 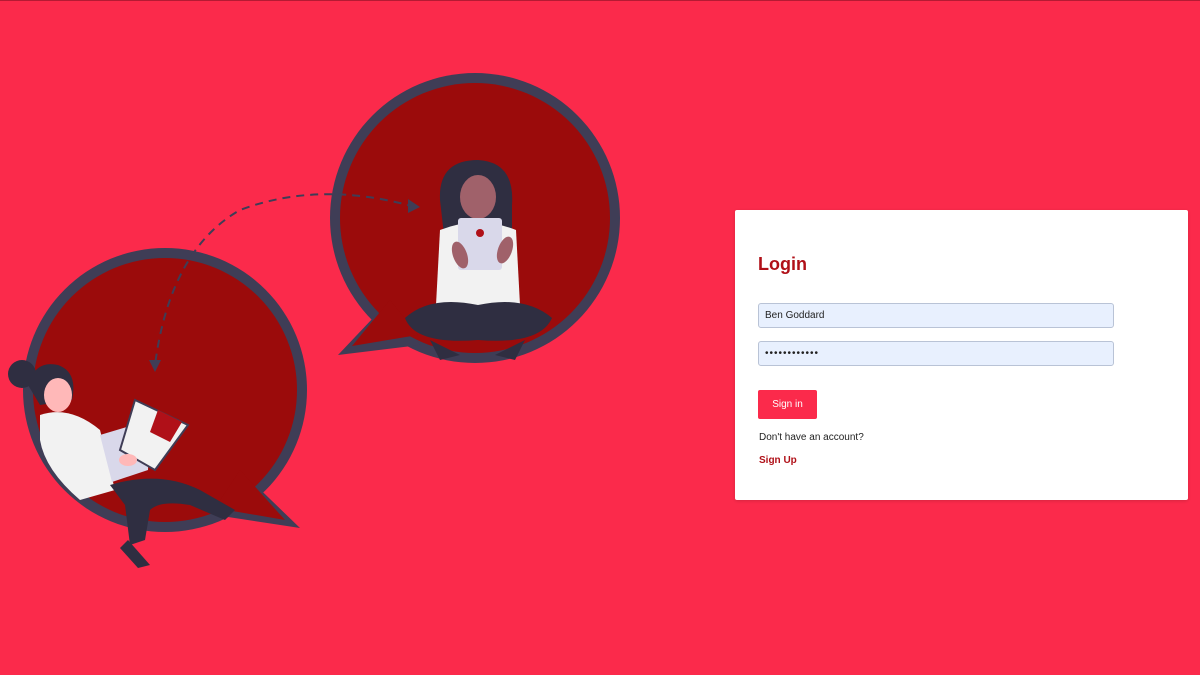 What do you see at coordinates (778, 460) in the screenshot?
I see `sign-up-link: Sign Up` at bounding box center [778, 460].